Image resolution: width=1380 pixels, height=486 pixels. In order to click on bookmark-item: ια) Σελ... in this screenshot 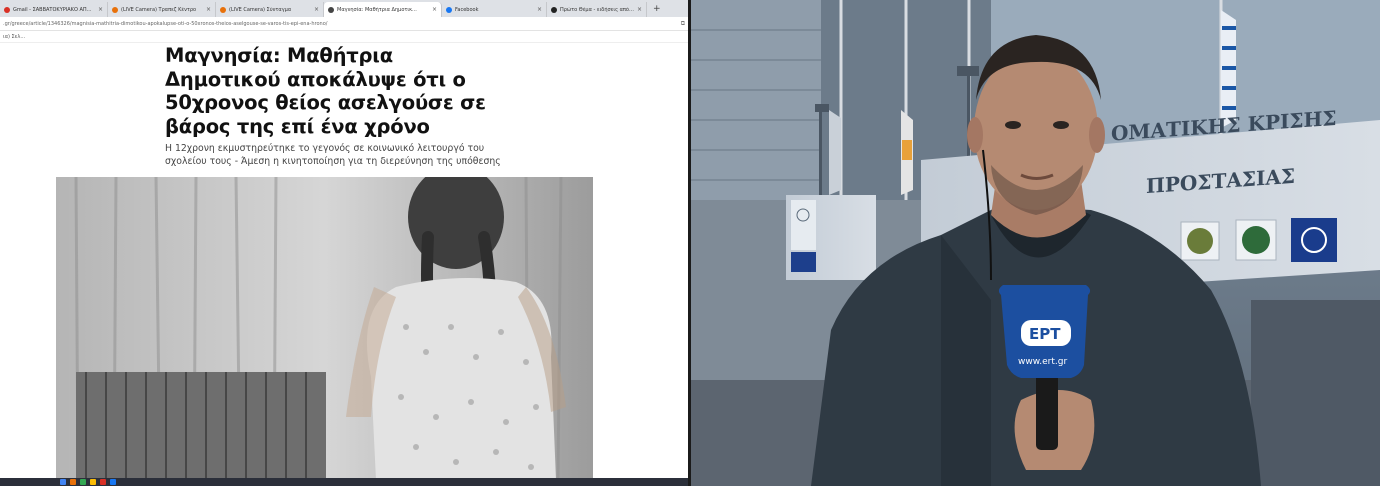, I will do `click(14, 37)`.